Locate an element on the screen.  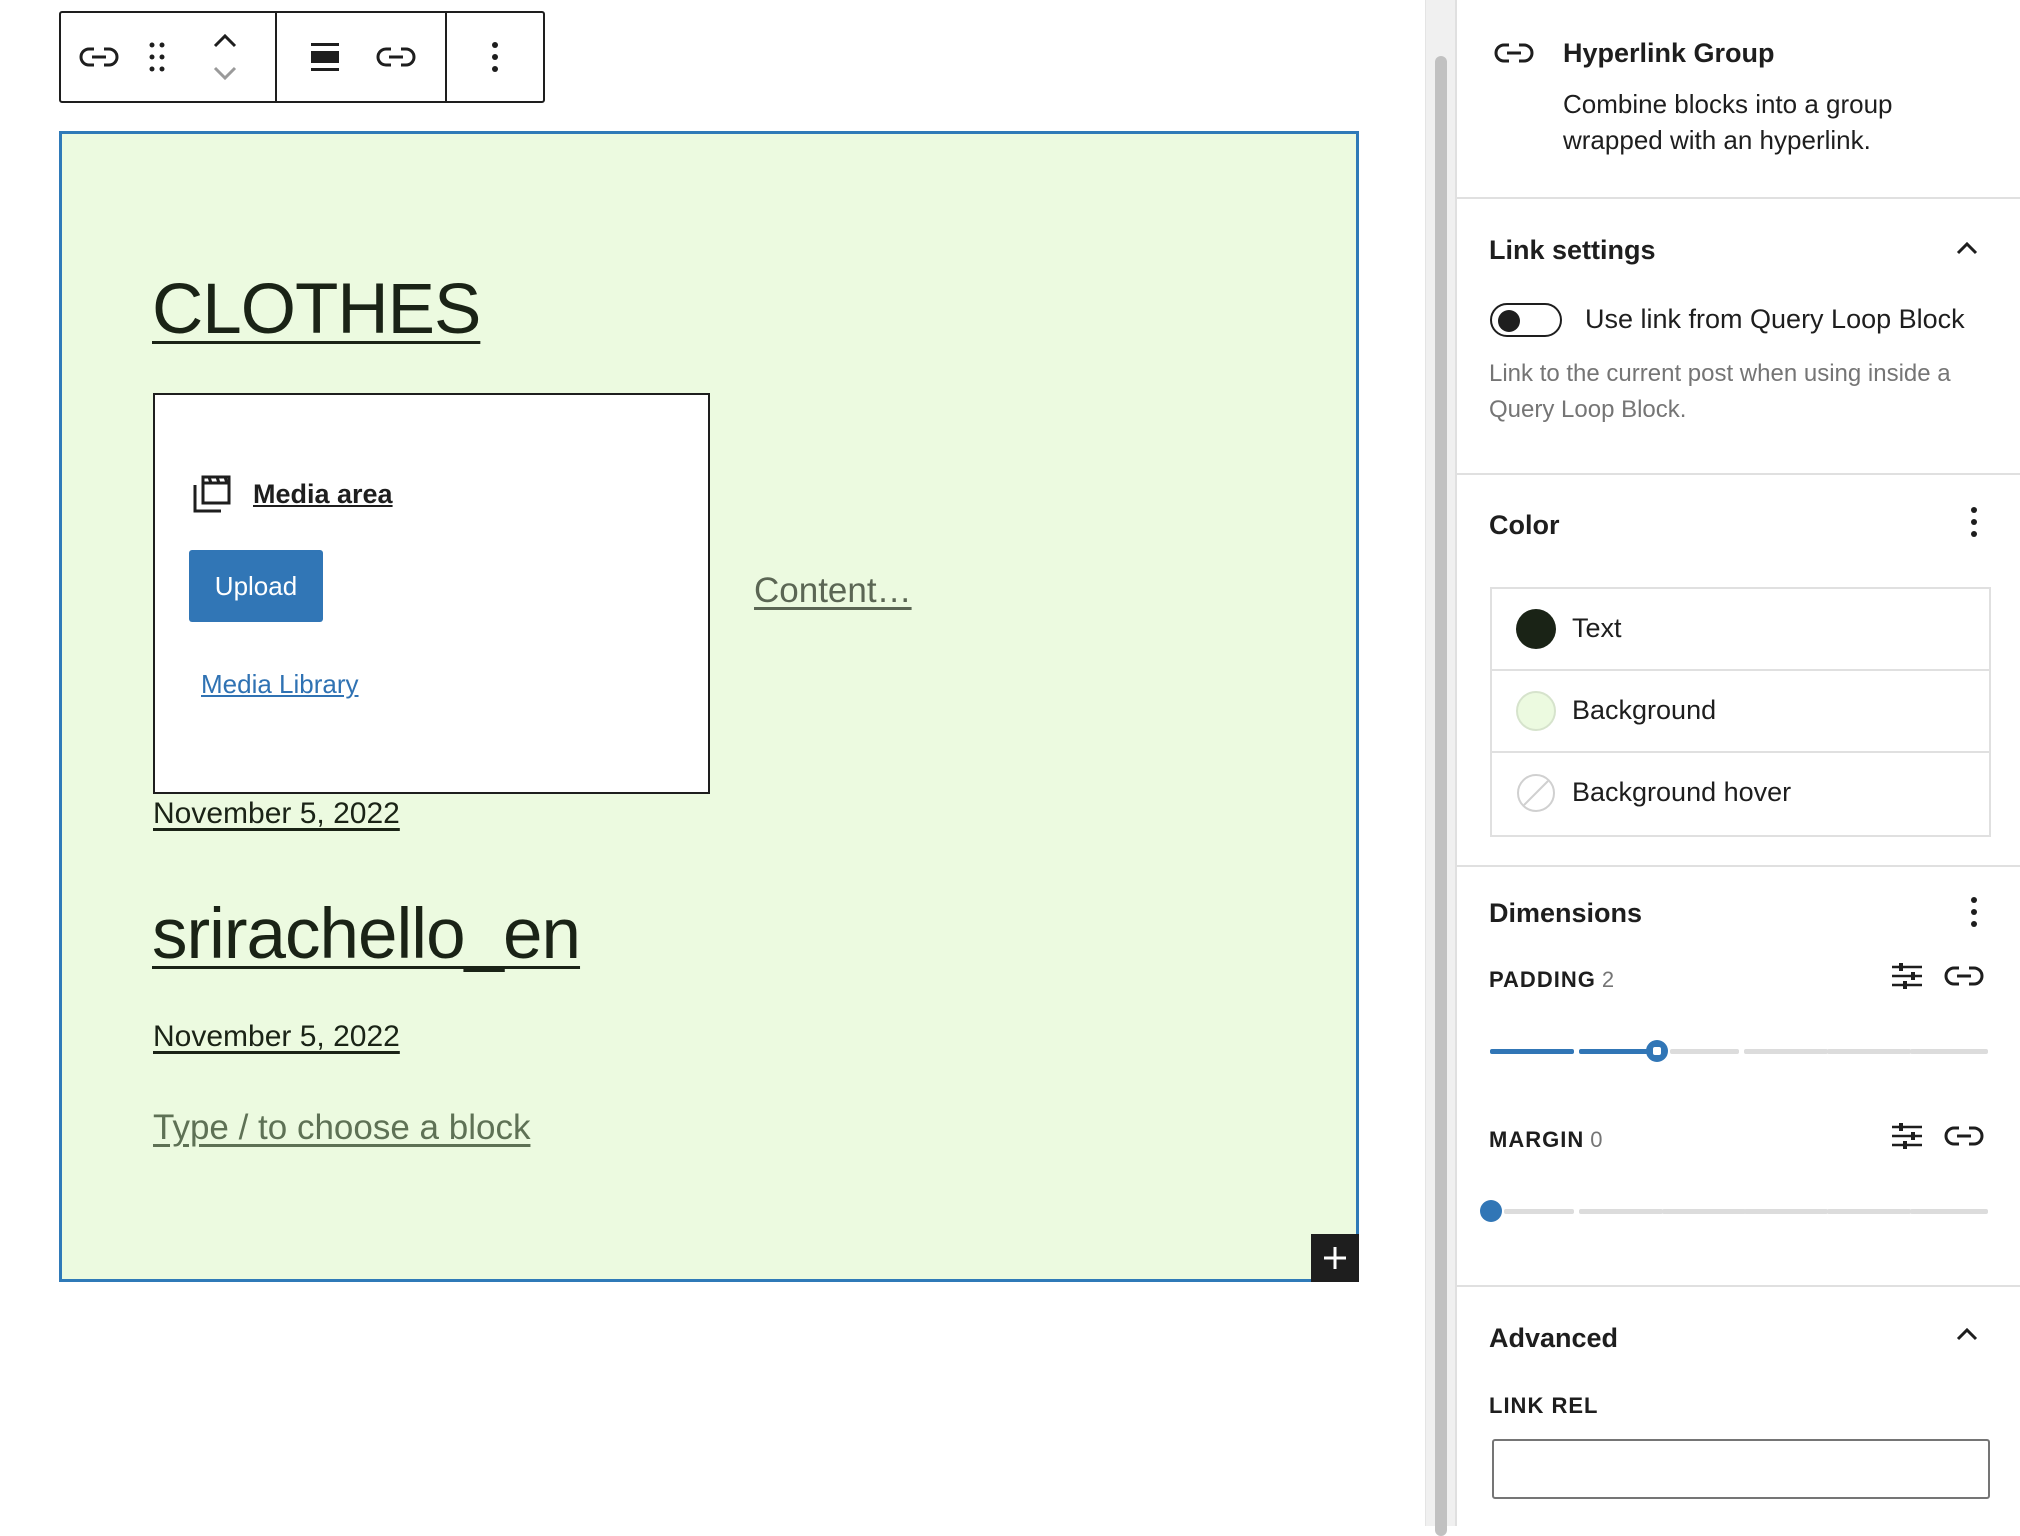
margin-slider-thumb is located at coordinates (1491, 1211).